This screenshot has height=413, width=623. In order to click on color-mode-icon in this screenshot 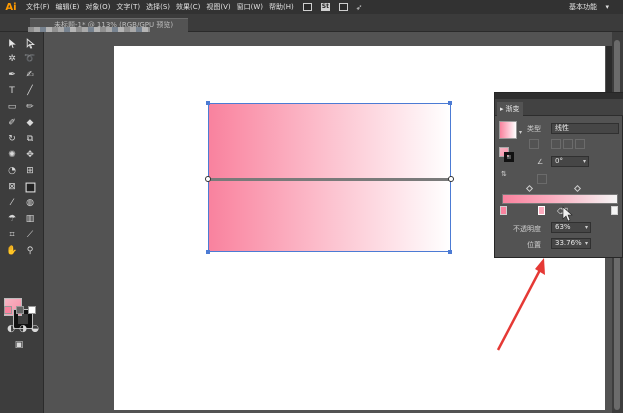, I will do `click(8, 310)`.